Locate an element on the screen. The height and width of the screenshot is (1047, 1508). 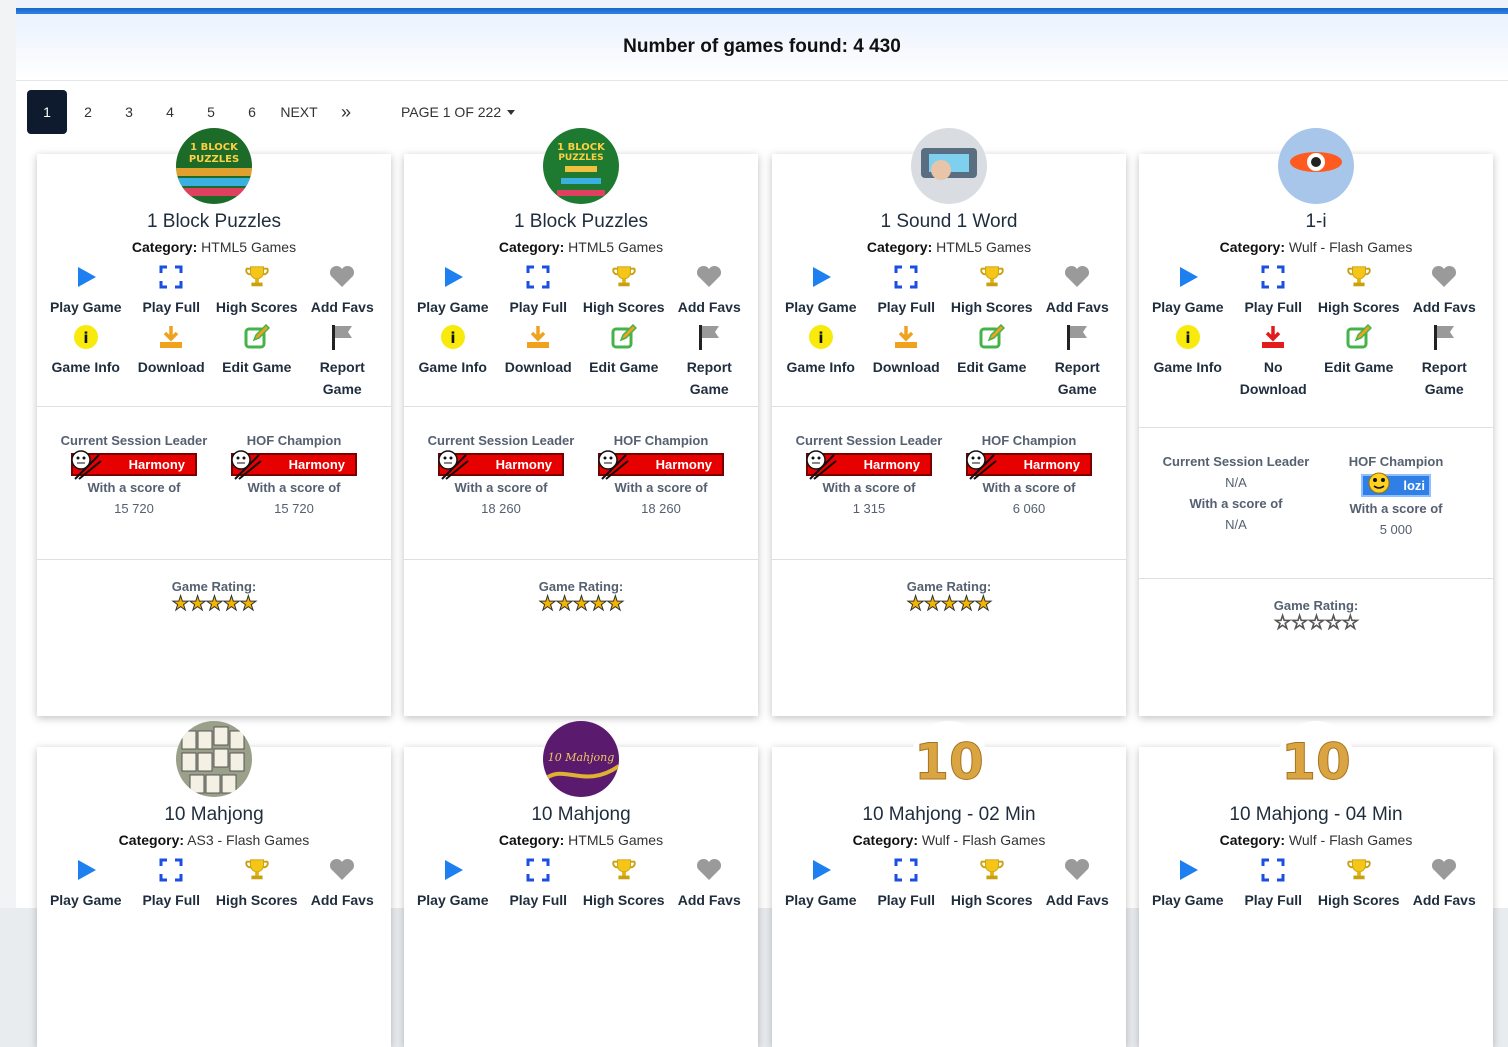
game-title: 10 Mahjong - 04 Min is located at coordinates (1316, 815).